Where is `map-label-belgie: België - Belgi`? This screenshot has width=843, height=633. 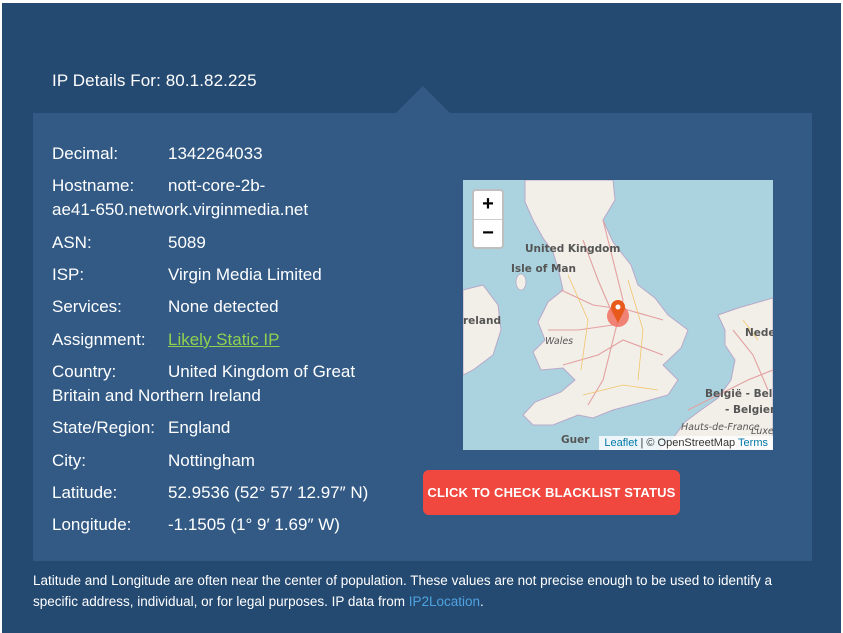 map-label-belgie: België - Belgi is located at coordinates (739, 394).